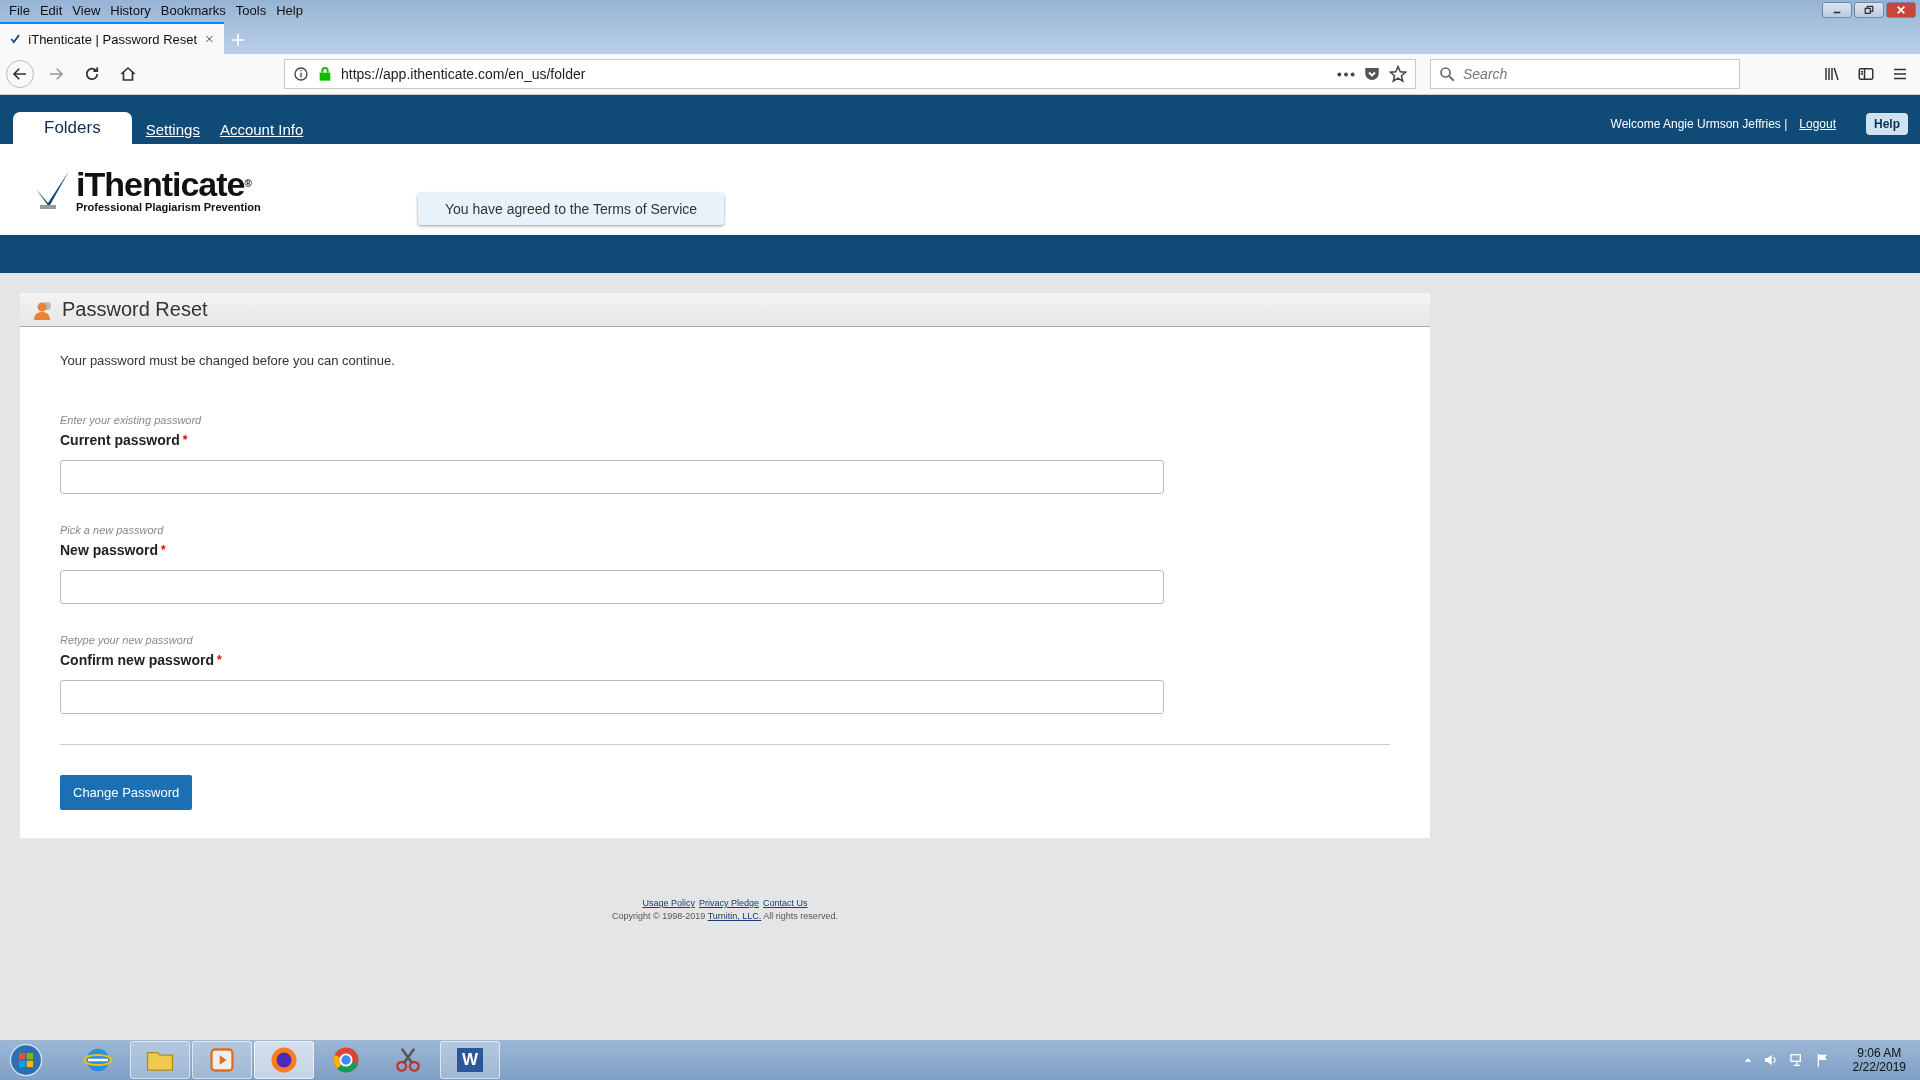  I want to click on address-bar: https://app.ithenticate.com/en_us/folder, so click(850, 74).